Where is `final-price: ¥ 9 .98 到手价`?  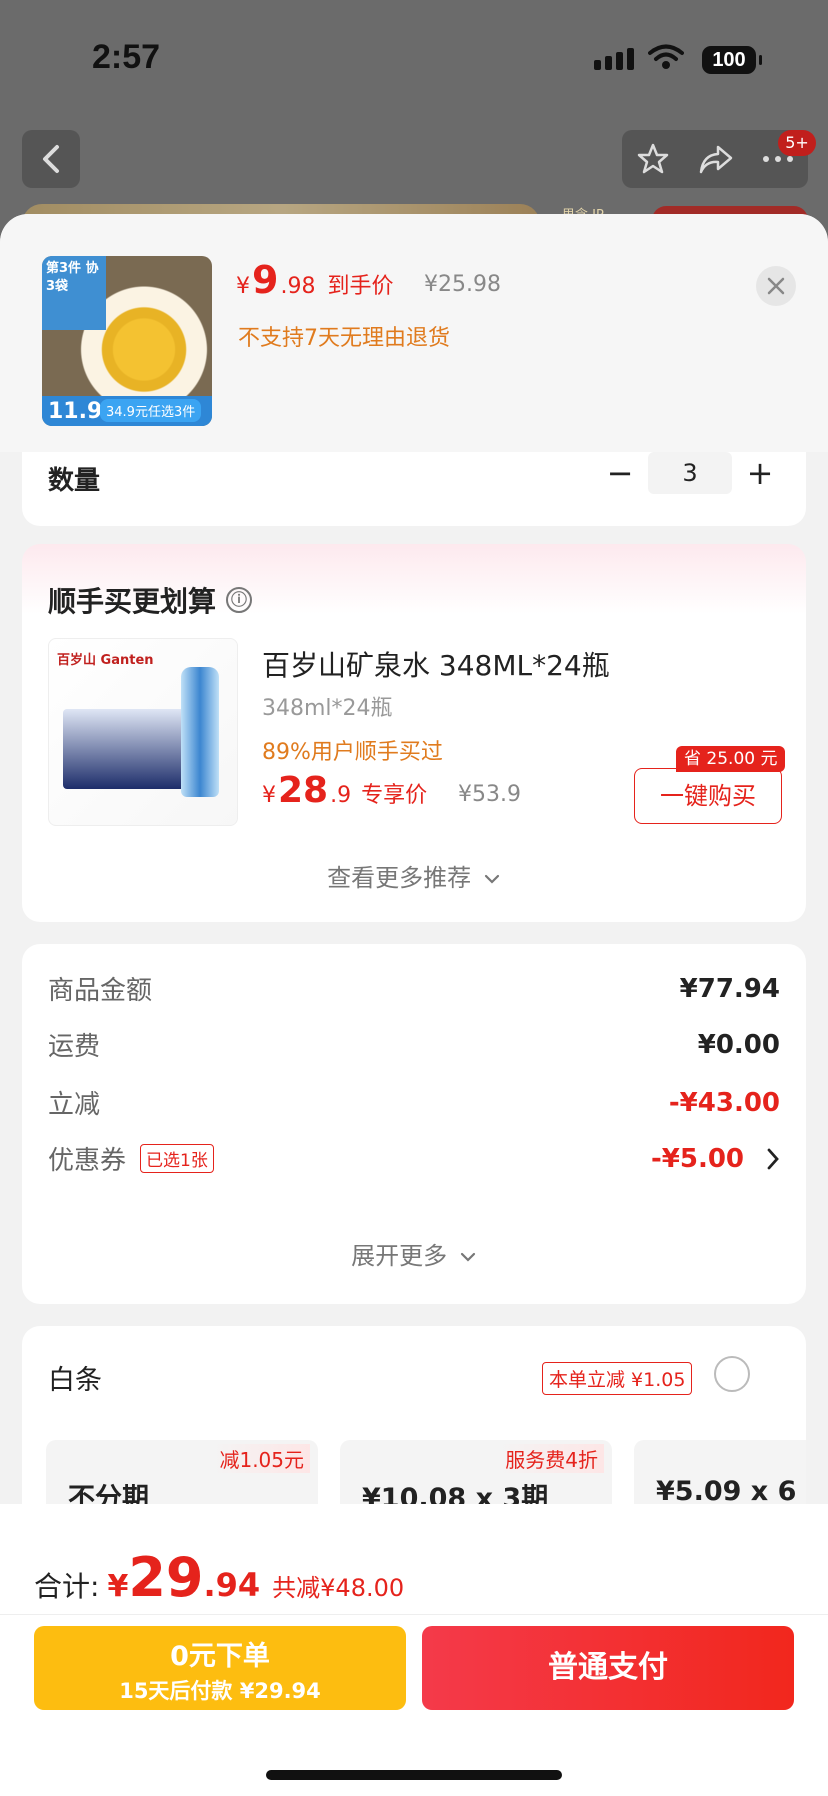
final-price: ¥ 9 .98 到手价 is located at coordinates (314, 280).